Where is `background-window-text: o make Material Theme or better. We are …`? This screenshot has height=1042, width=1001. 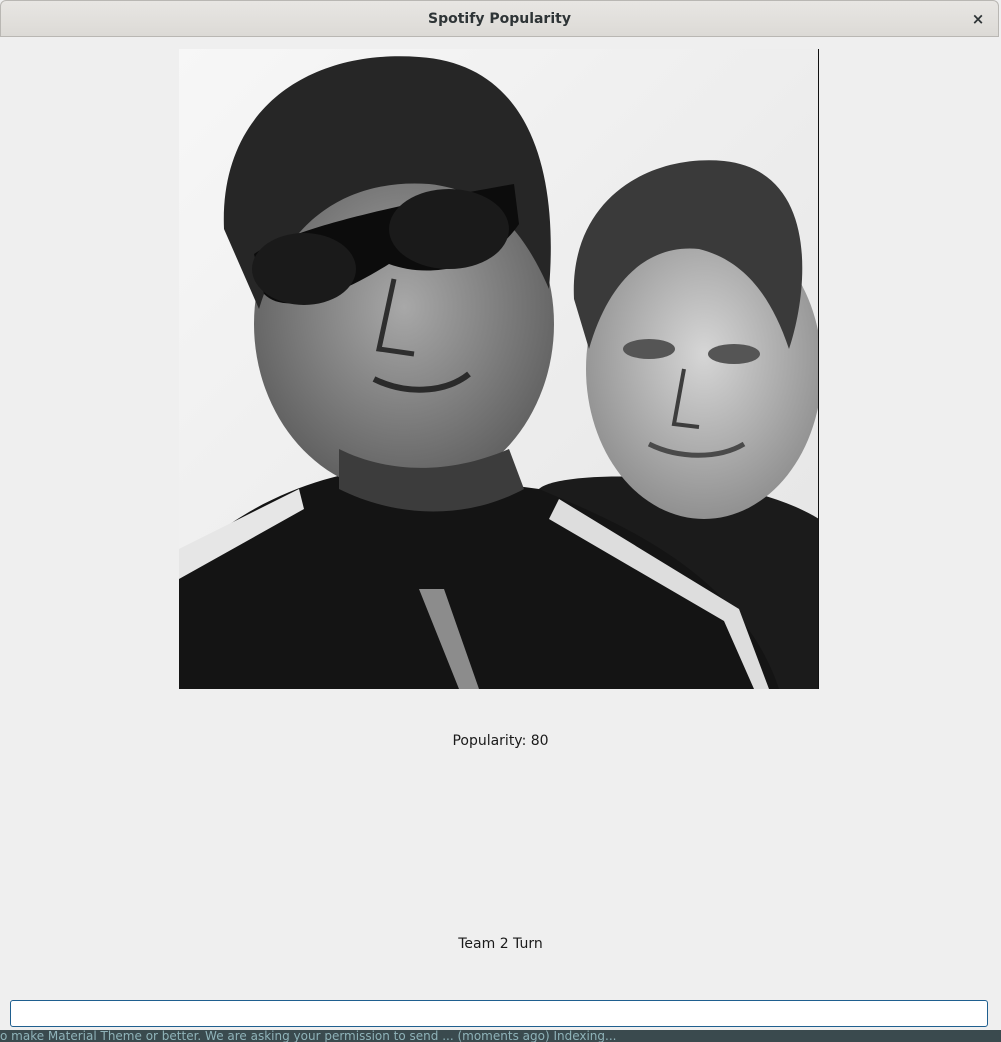
background-window-text: o make Material Theme or better. We are … is located at coordinates (500, 1036).